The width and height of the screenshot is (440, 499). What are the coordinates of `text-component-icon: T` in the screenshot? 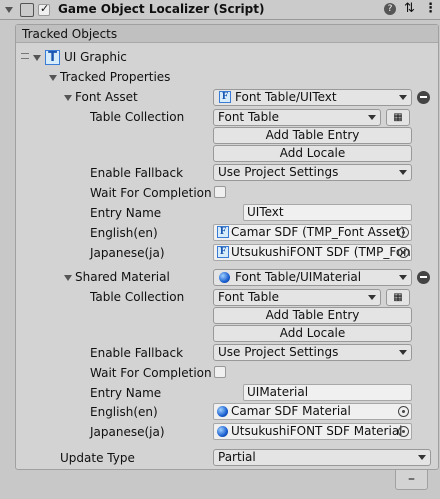 It's located at (52, 57).